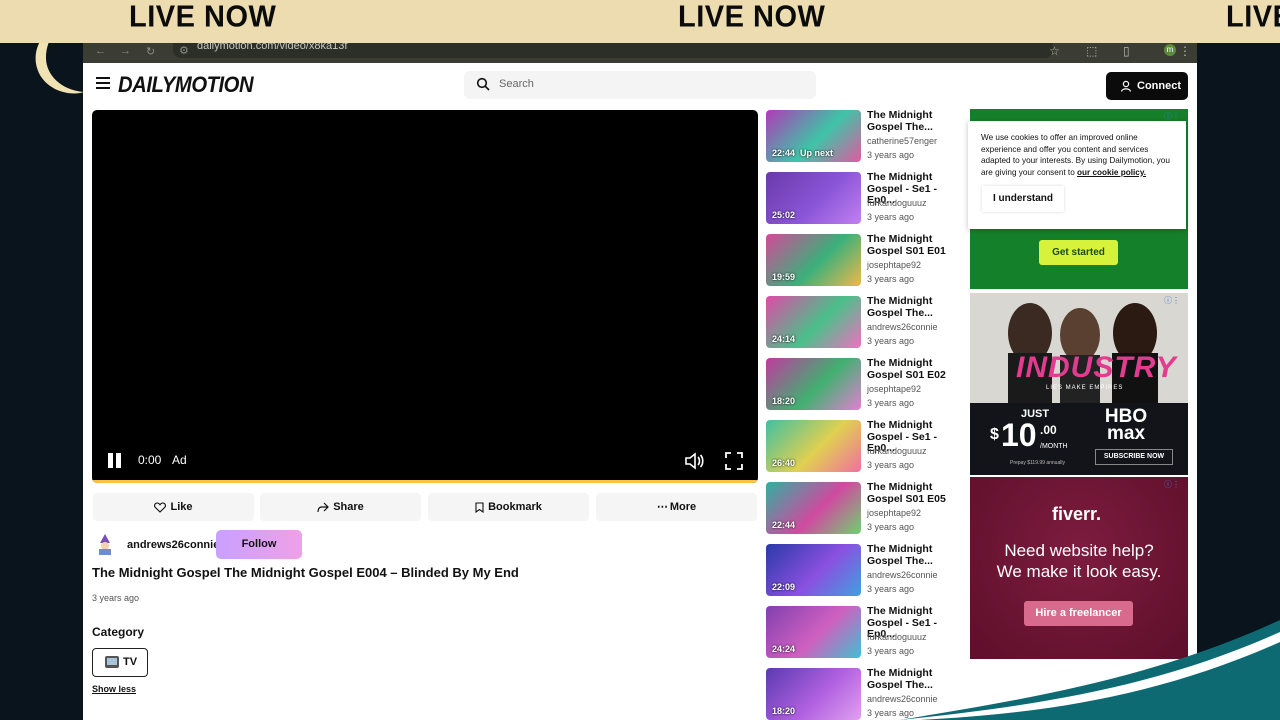 The width and height of the screenshot is (1280, 720). Describe the element at coordinates (1054, 446) in the screenshot. I see `ad-per-month: /MONTH` at that location.